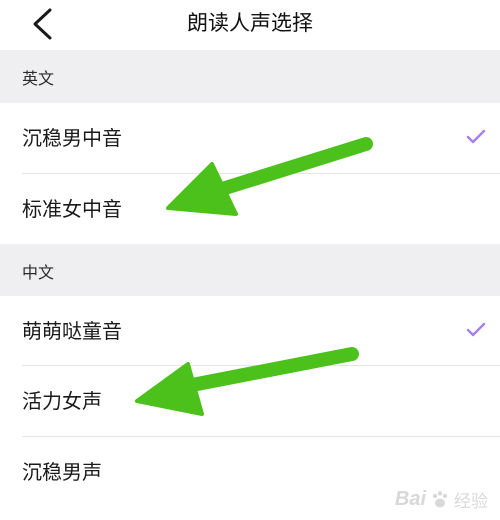  I want to click on voice-option-label: 沉稳男中音, so click(72, 138).